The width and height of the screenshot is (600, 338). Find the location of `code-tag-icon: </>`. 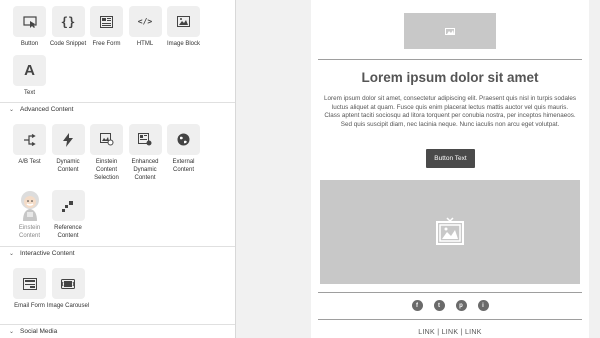

code-tag-icon: </> is located at coordinates (145, 21).